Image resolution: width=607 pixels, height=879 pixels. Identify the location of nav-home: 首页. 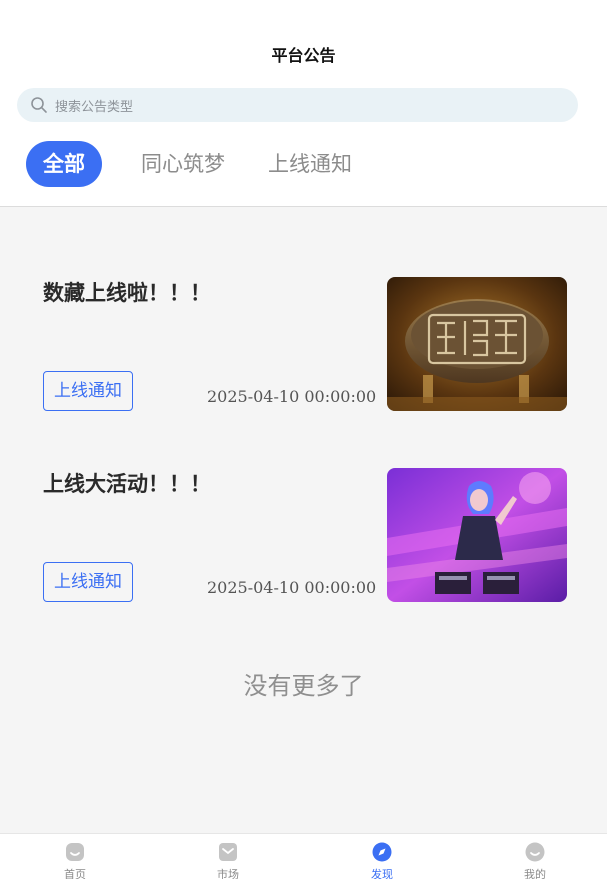
(75, 860).